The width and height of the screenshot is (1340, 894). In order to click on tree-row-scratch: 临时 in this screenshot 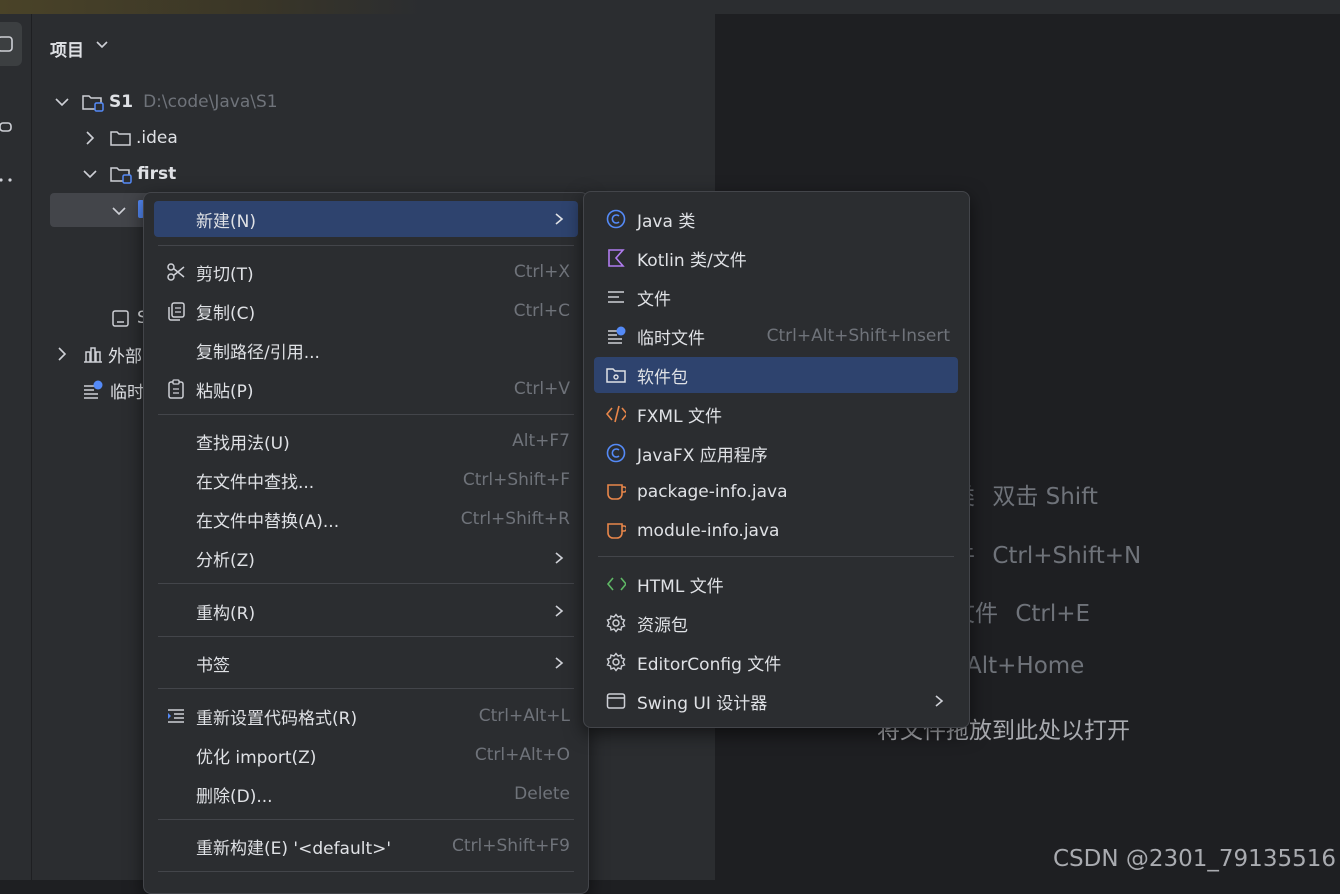, I will do `click(113, 390)`.